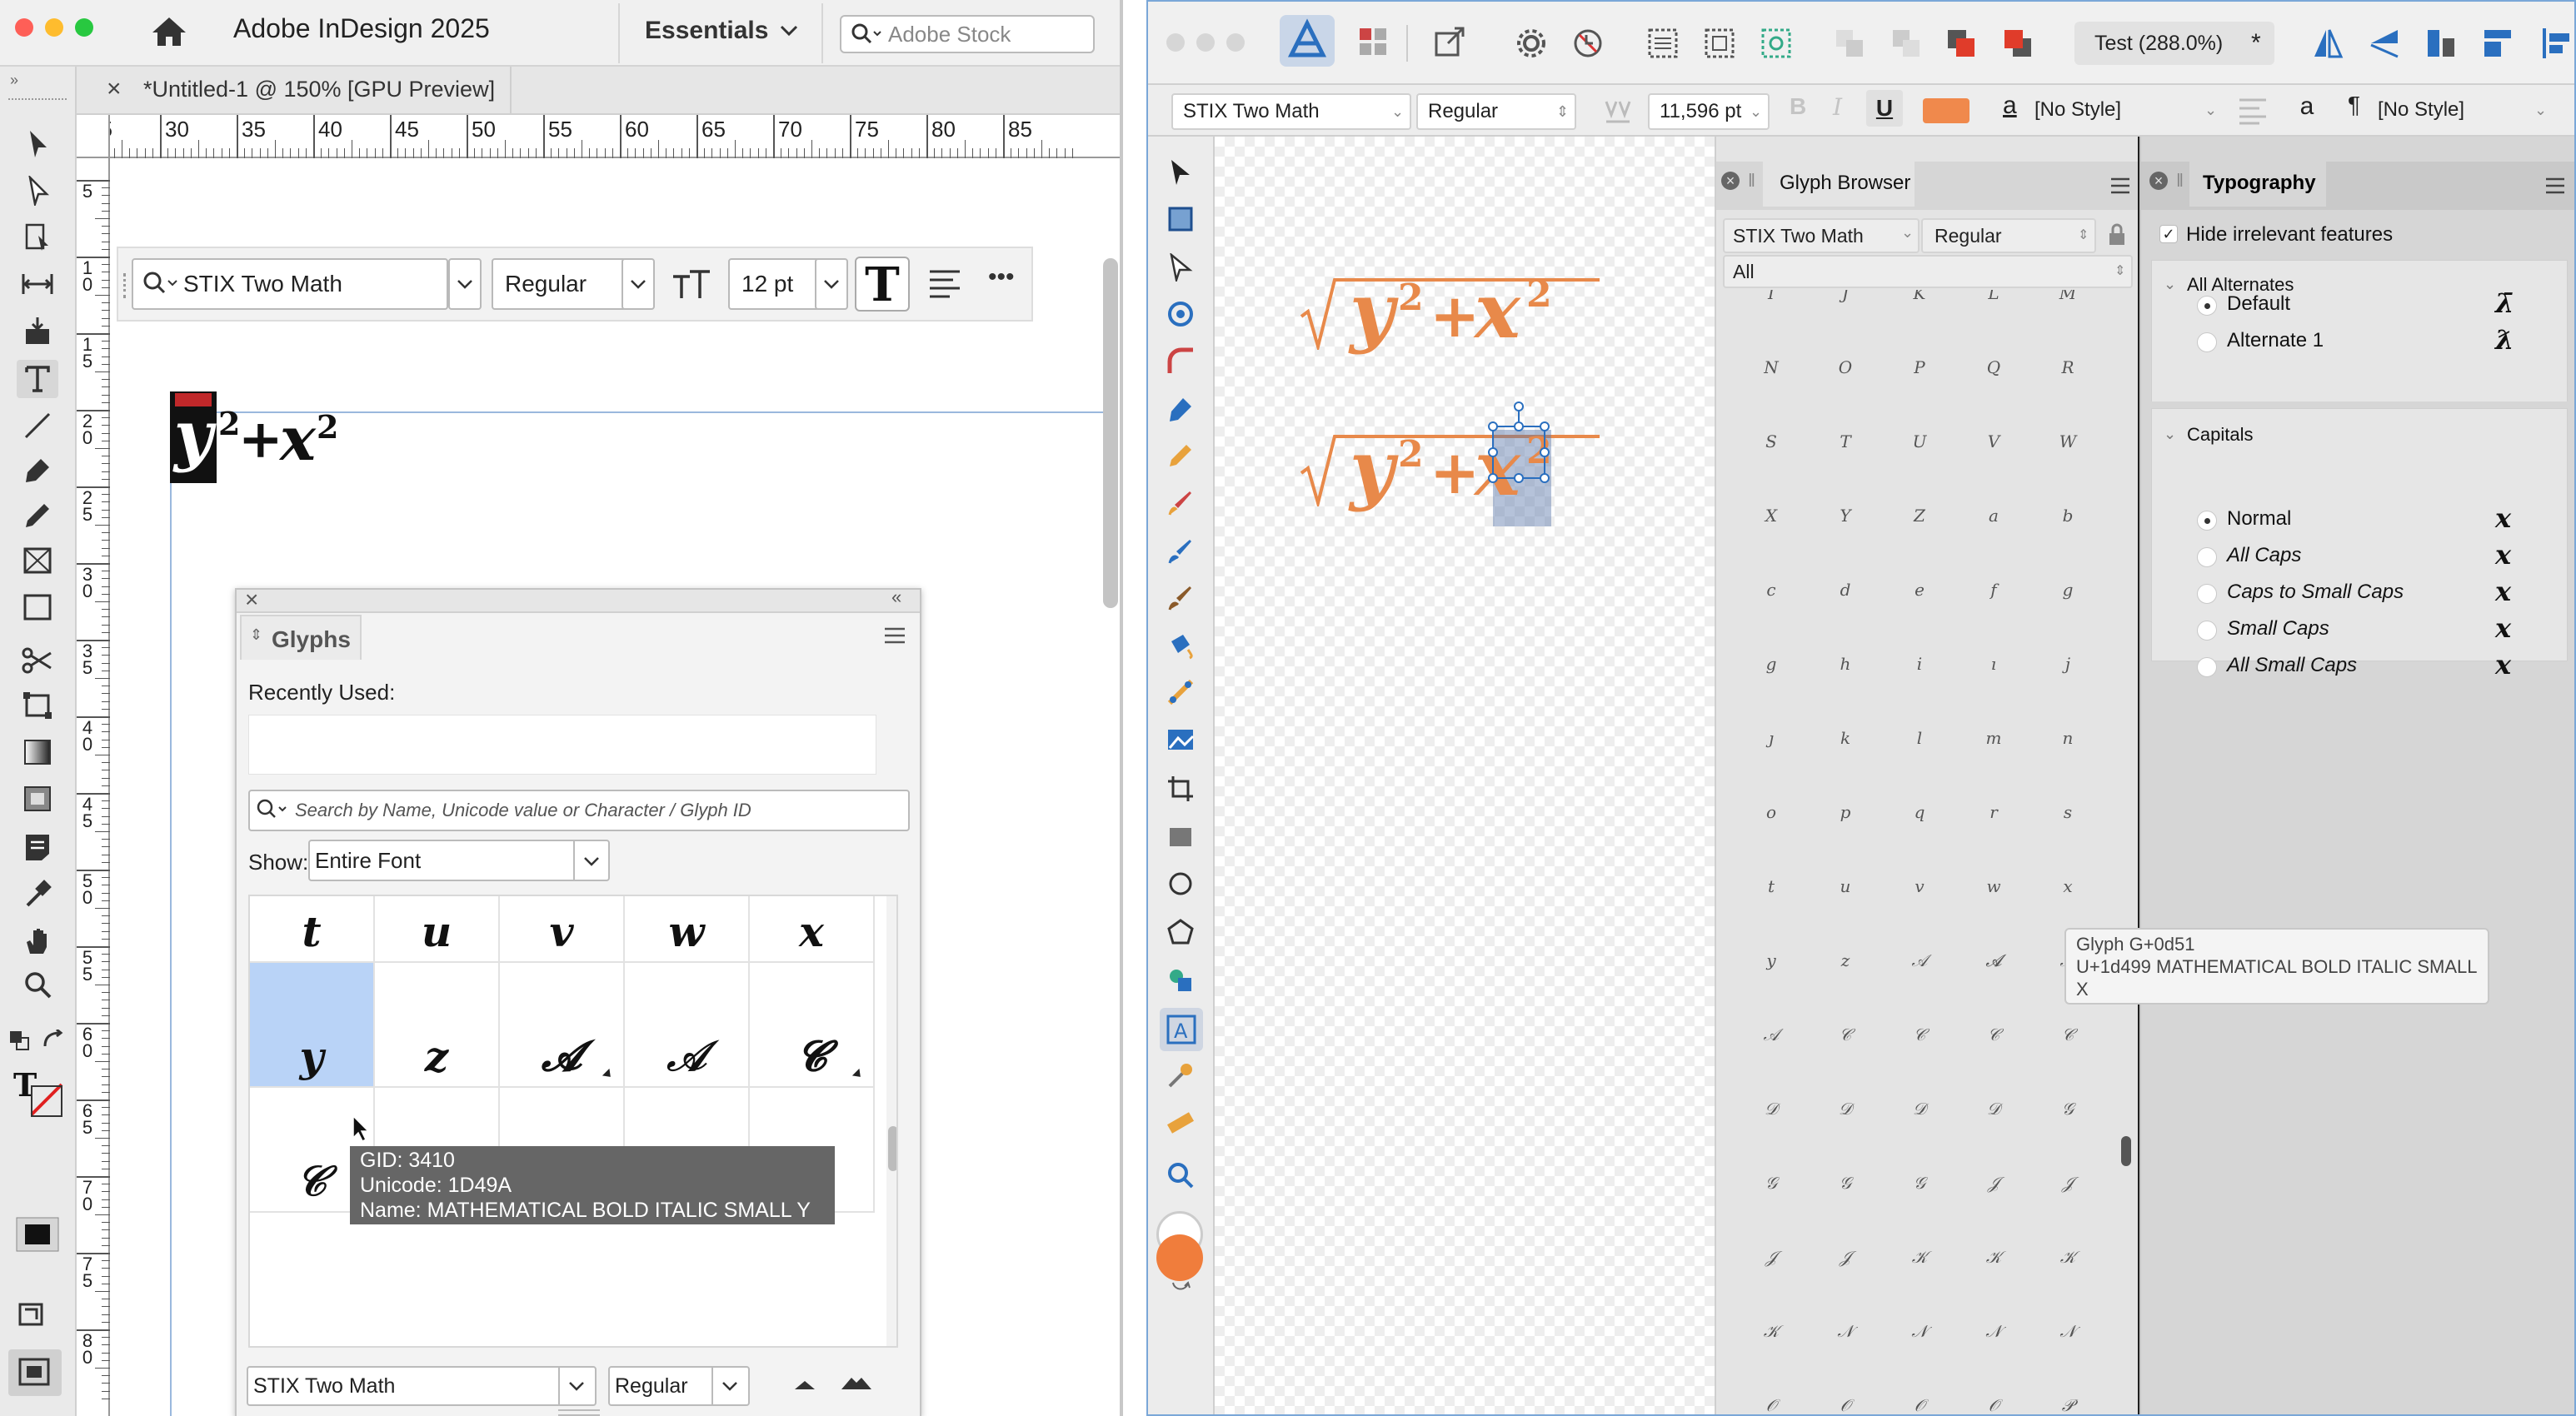  I want to click on hide-irrelevant-checkbox: ✓, so click(2168, 234).